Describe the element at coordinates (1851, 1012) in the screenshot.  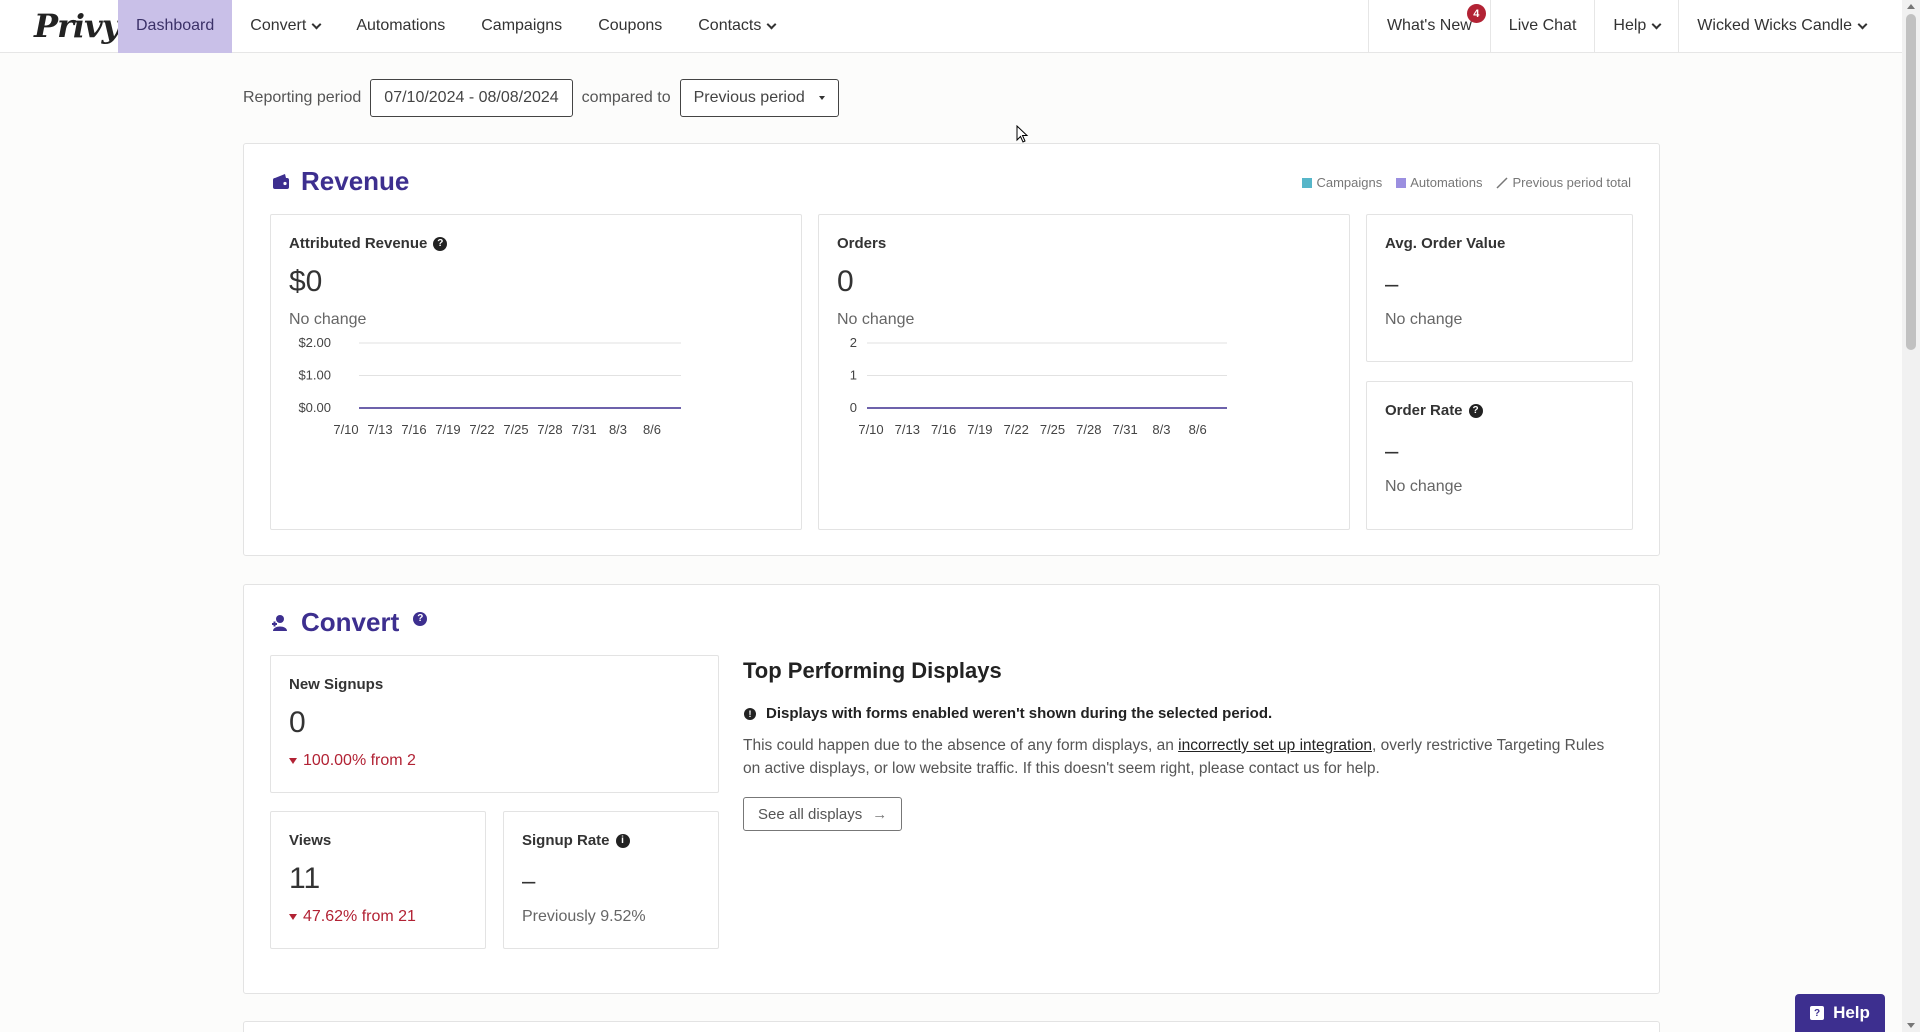
I see `help-button-label: Help` at that location.